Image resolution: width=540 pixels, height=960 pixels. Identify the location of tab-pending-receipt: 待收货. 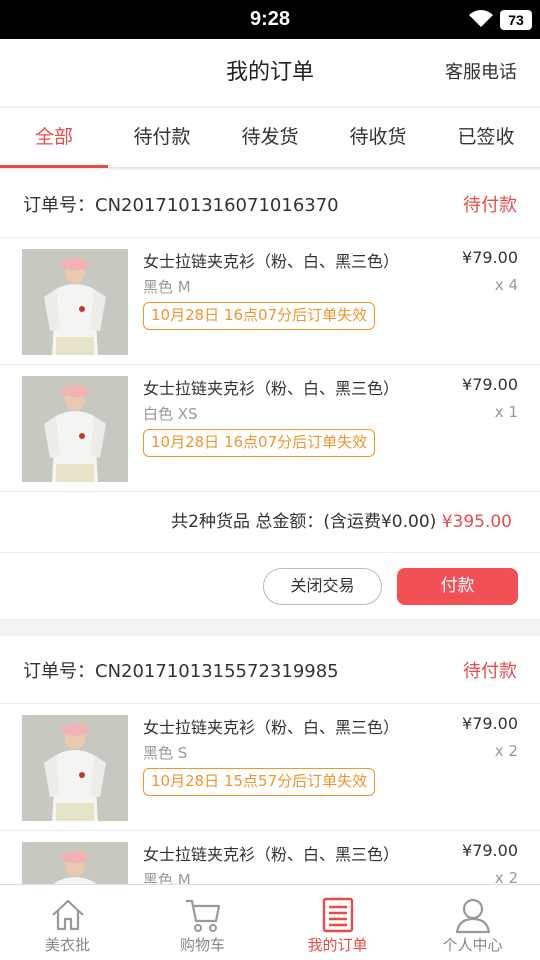
(378, 137).